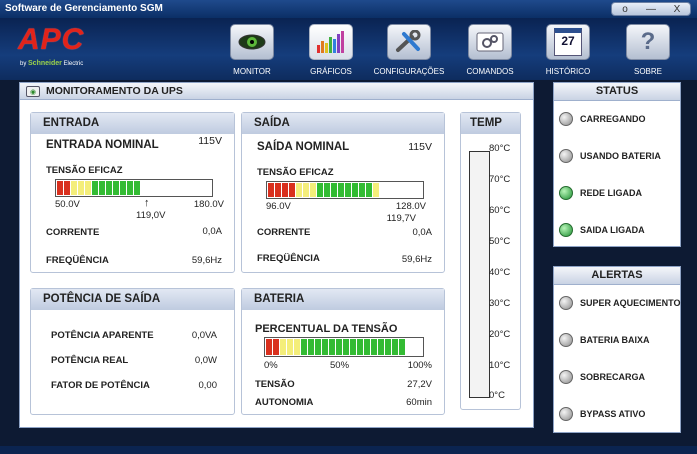 The width and height of the screenshot is (697, 454). What do you see at coordinates (677, 9) in the screenshot?
I see `close-button: X` at bounding box center [677, 9].